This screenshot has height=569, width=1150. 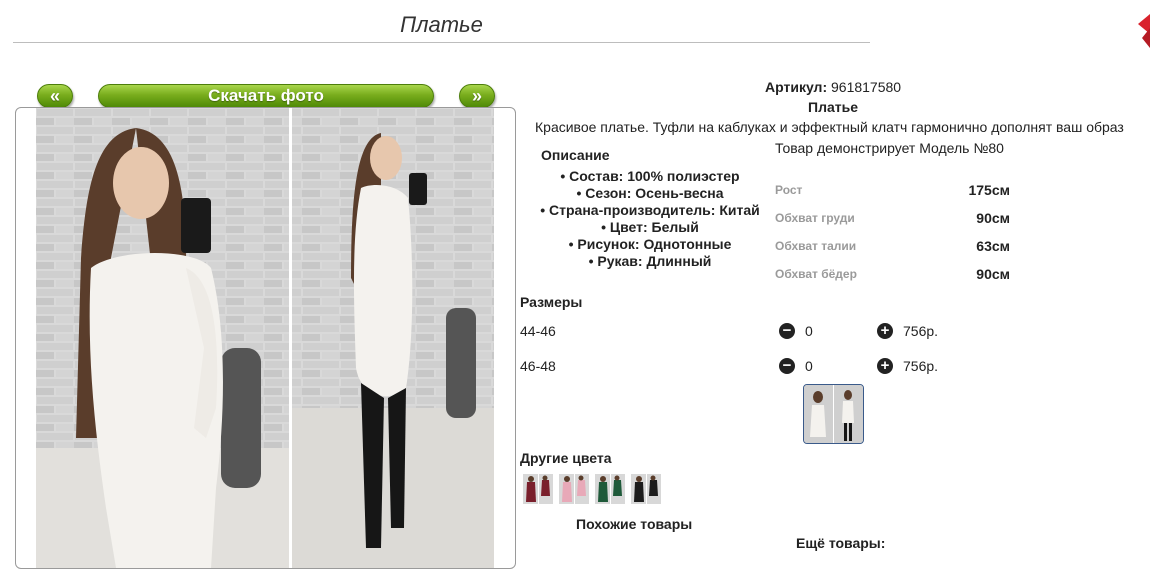 I want to click on article-line: Артикул: 961817580, so click(x=833, y=87).